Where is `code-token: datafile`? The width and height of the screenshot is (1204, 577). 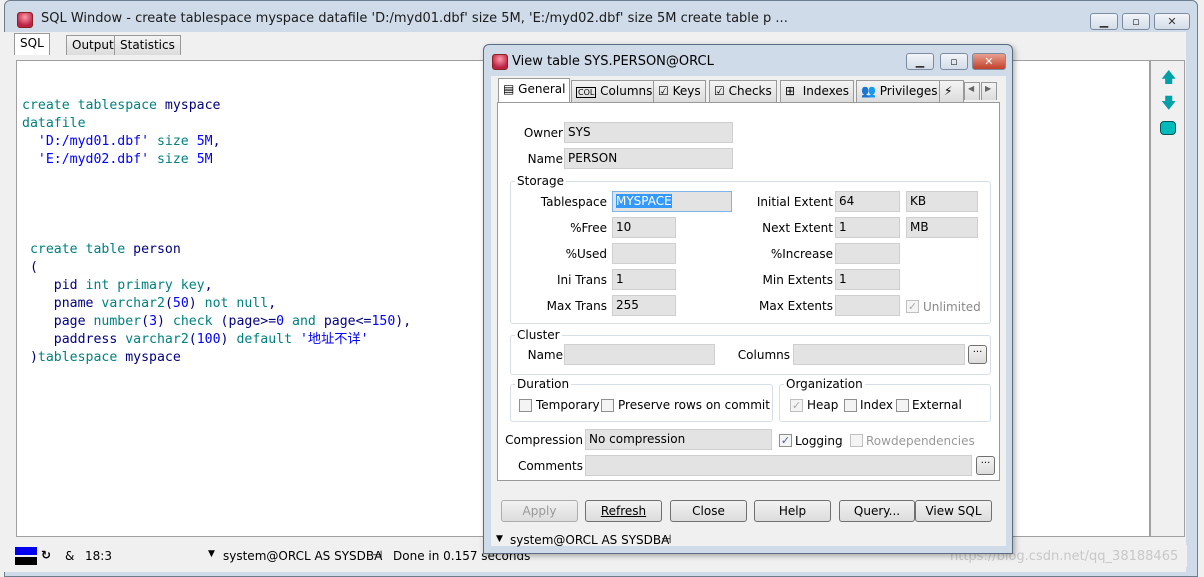
code-token: datafile is located at coordinates (54, 123).